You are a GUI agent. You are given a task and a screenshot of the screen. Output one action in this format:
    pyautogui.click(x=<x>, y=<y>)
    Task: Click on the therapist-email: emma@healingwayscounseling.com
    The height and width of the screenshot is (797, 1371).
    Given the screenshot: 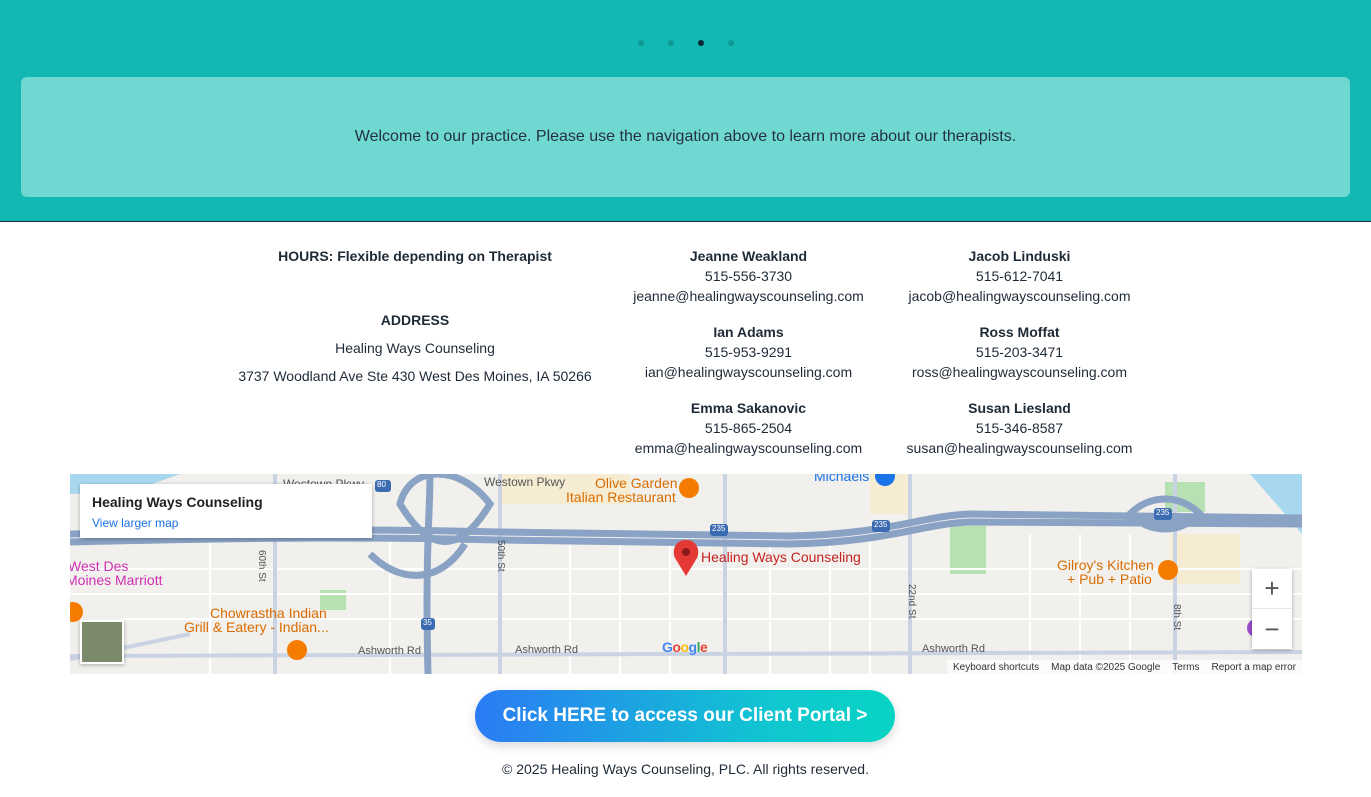 What is the action you would take?
    pyautogui.click(x=748, y=448)
    